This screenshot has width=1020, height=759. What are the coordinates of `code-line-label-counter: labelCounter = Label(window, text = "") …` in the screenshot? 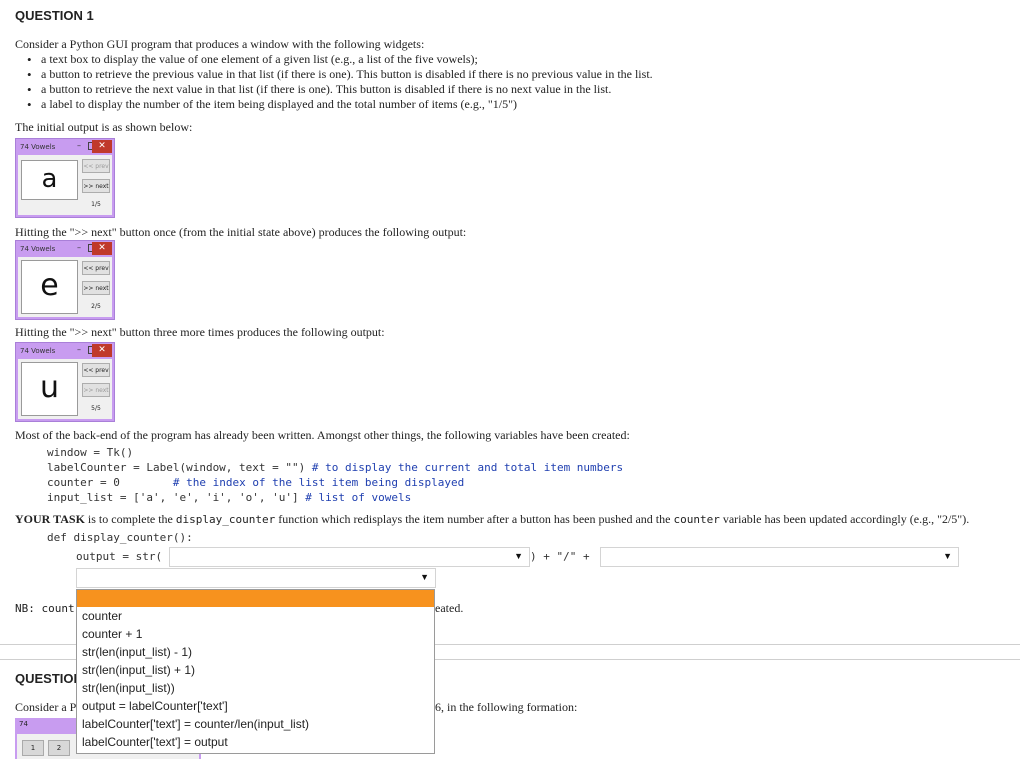 It's located at (335, 467).